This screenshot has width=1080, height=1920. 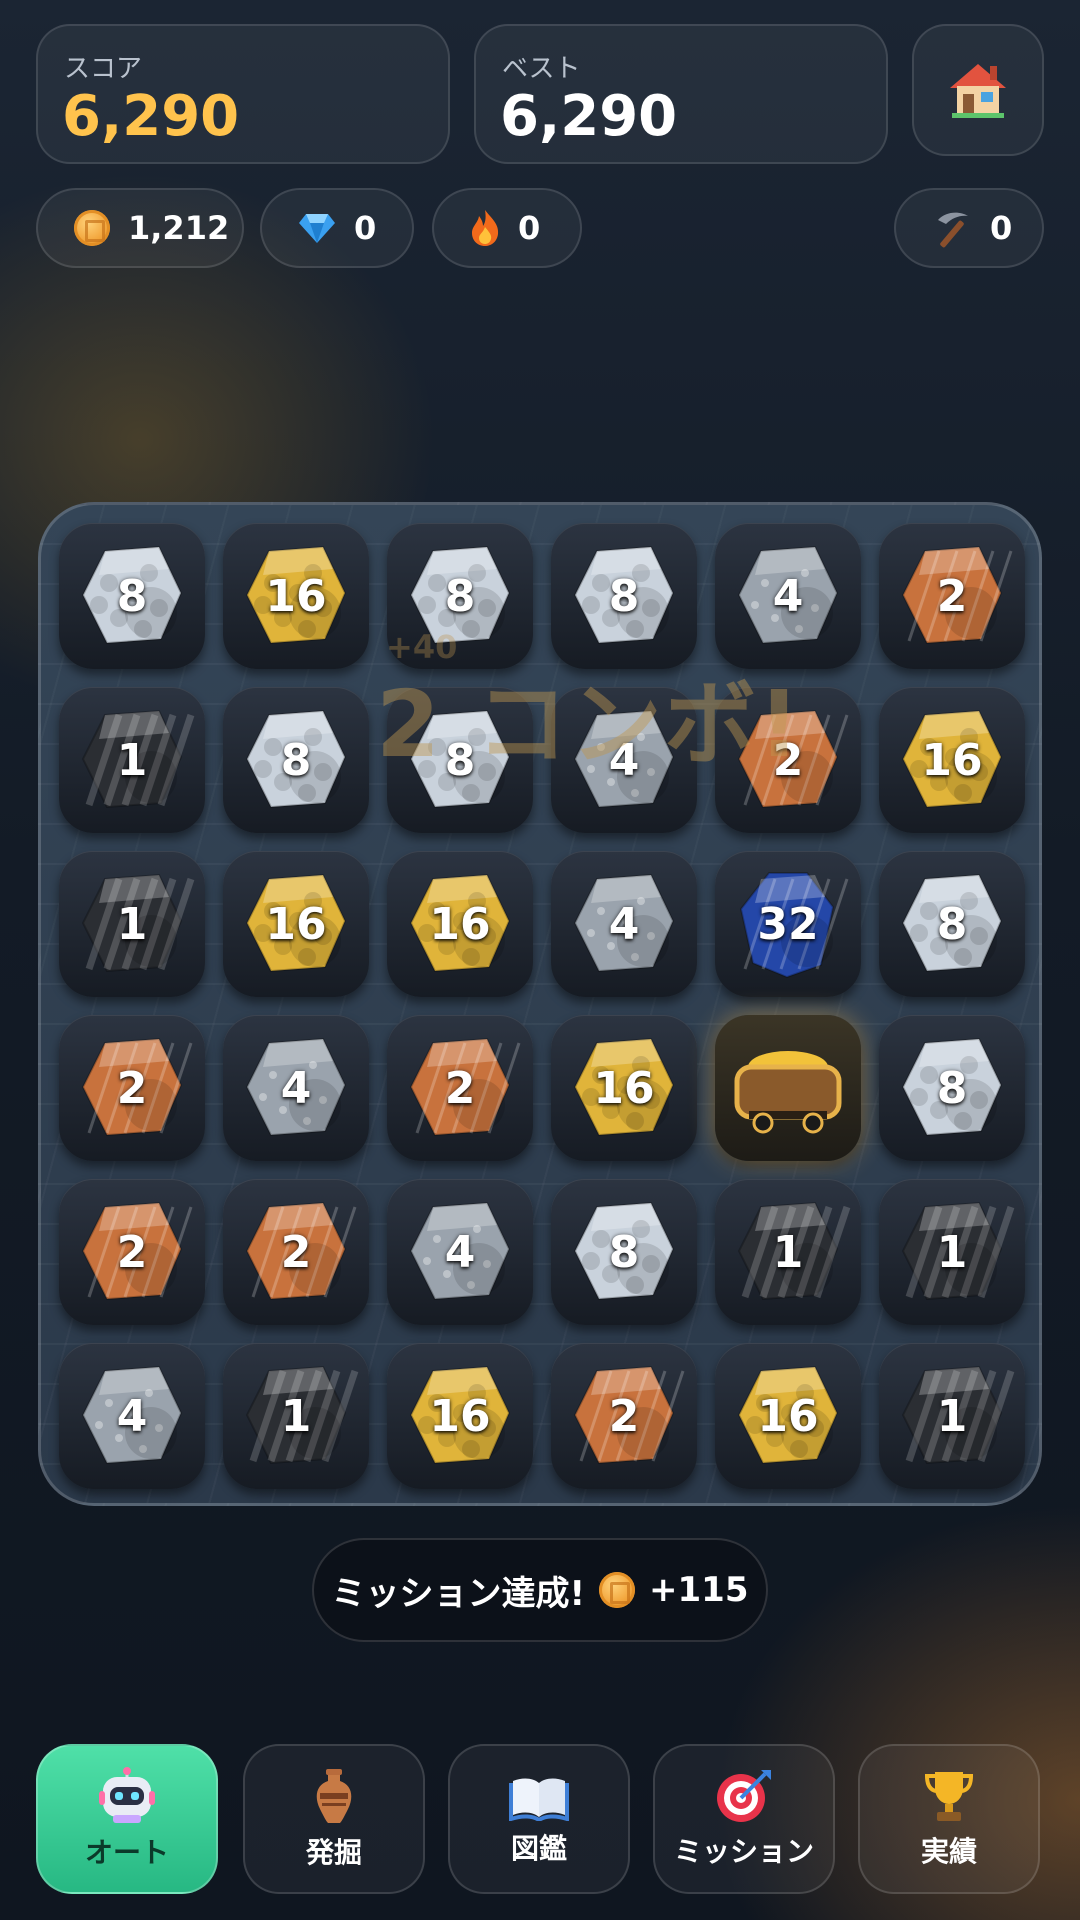 I want to click on ore-tile: 32, so click(x=788, y=924).